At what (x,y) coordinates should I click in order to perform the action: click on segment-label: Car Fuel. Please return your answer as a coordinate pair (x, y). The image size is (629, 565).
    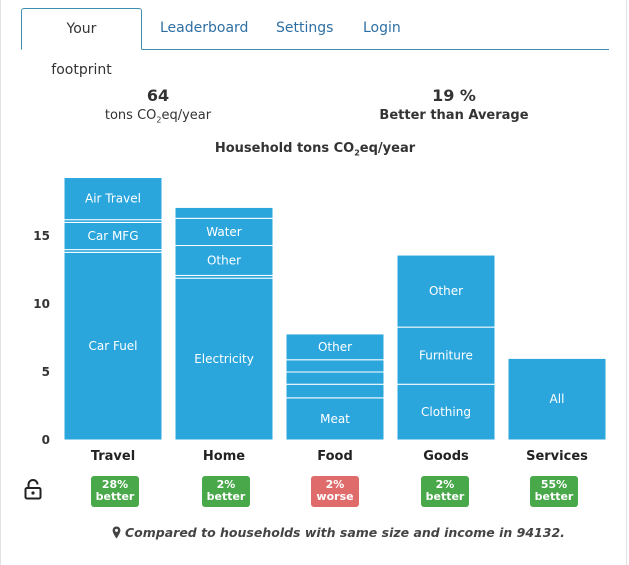
    Looking at the image, I should click on (112, 346).